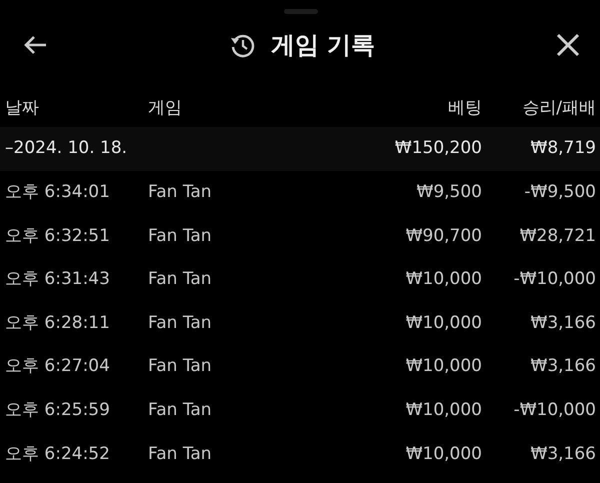  Describe the element at coordinates (58, 280) in the screenshot. I see `table-cell-text: 오후 6:31:43` at that location.